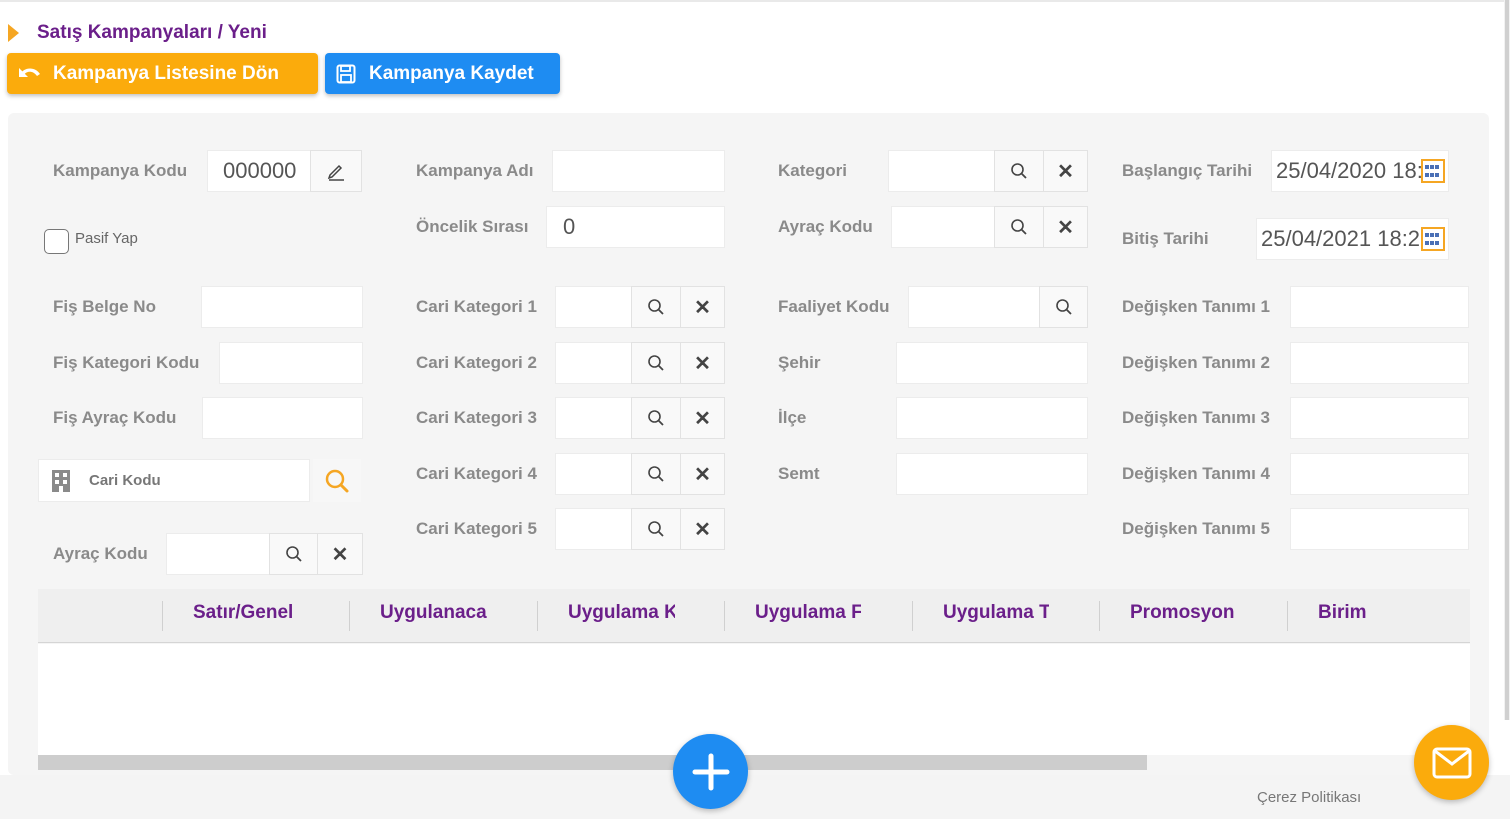 This screenshot has height=819, width=1510. Describe the element at coordinates (1309, 797) in the screenshot. I see `cookie-policy-link: Çerez Politikası` at that location.